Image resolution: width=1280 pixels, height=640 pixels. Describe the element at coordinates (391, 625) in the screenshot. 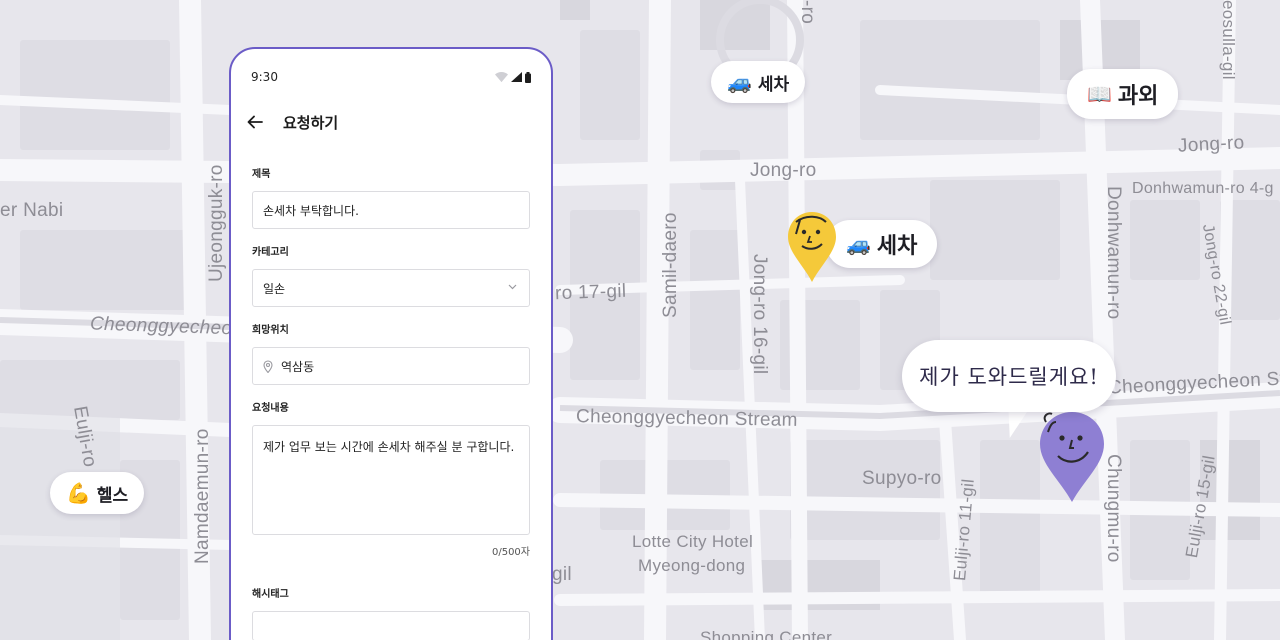

I see `hashtag-input` at that location.